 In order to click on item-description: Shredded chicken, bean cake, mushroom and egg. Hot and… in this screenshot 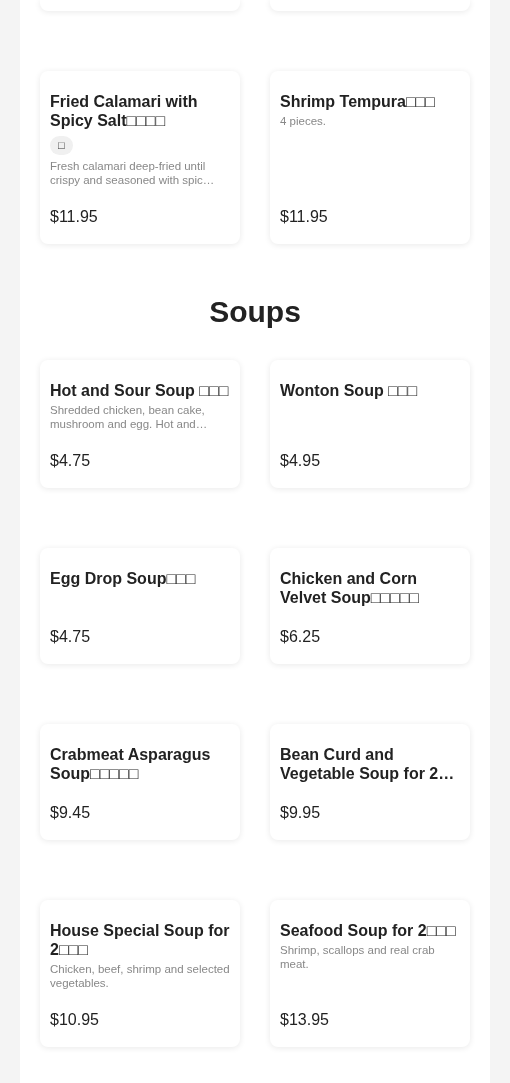, I will do `click(129, 417)`.